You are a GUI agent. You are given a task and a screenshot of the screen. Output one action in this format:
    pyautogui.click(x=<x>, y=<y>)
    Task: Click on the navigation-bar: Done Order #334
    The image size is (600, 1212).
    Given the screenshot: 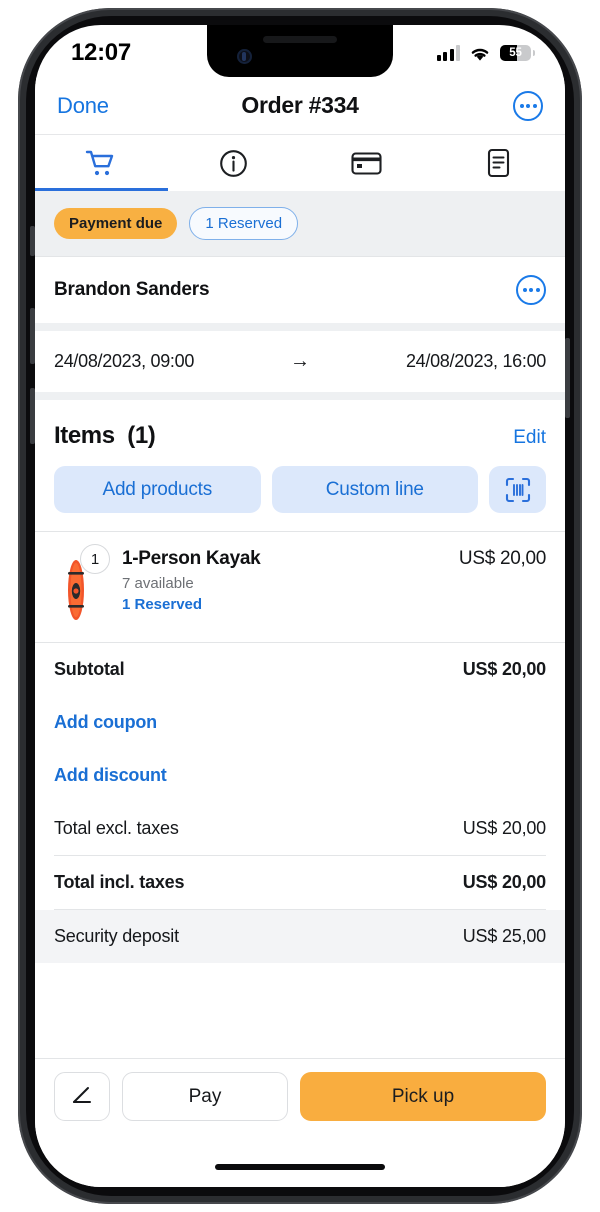 What is the action you would take?
    pyautogui.click(x=300, y=105)
    